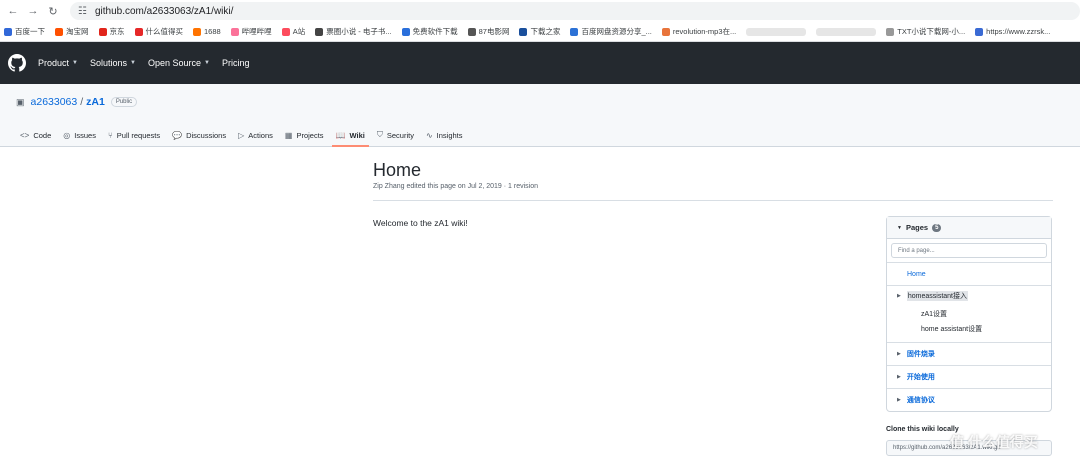 This screenshot has height=469, width=1080. Describe the element at coordinates (124, 102) in the screenshot. I see `visibility-badge: Public` at that location.